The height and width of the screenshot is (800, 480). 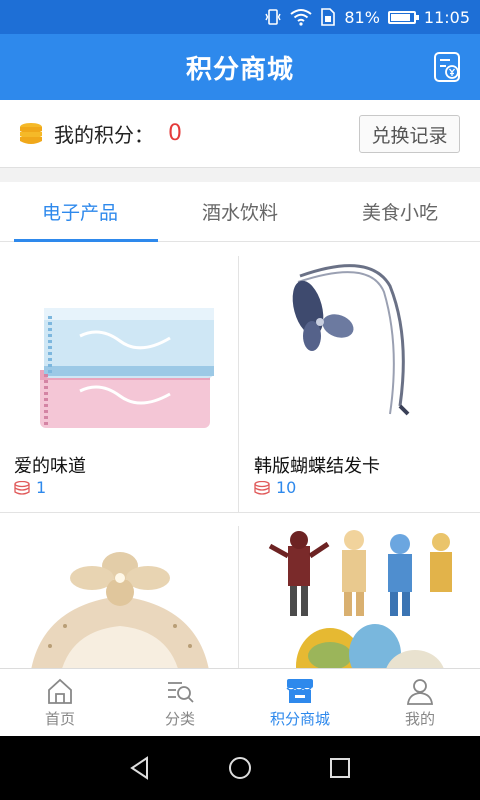 What do you see at coordinates (299, 691) in the screenshot?
I see `store-icon` at bounding box center [299, 691].